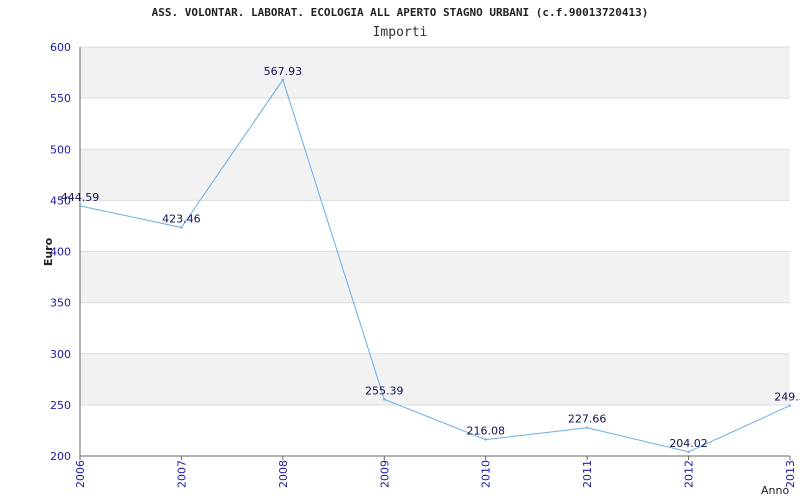 The image size is (800, 500). What do you see at coordinates (60, 354) in the screenshot?
I see `y-tick-label: 300` at bounding box center [60, 354].